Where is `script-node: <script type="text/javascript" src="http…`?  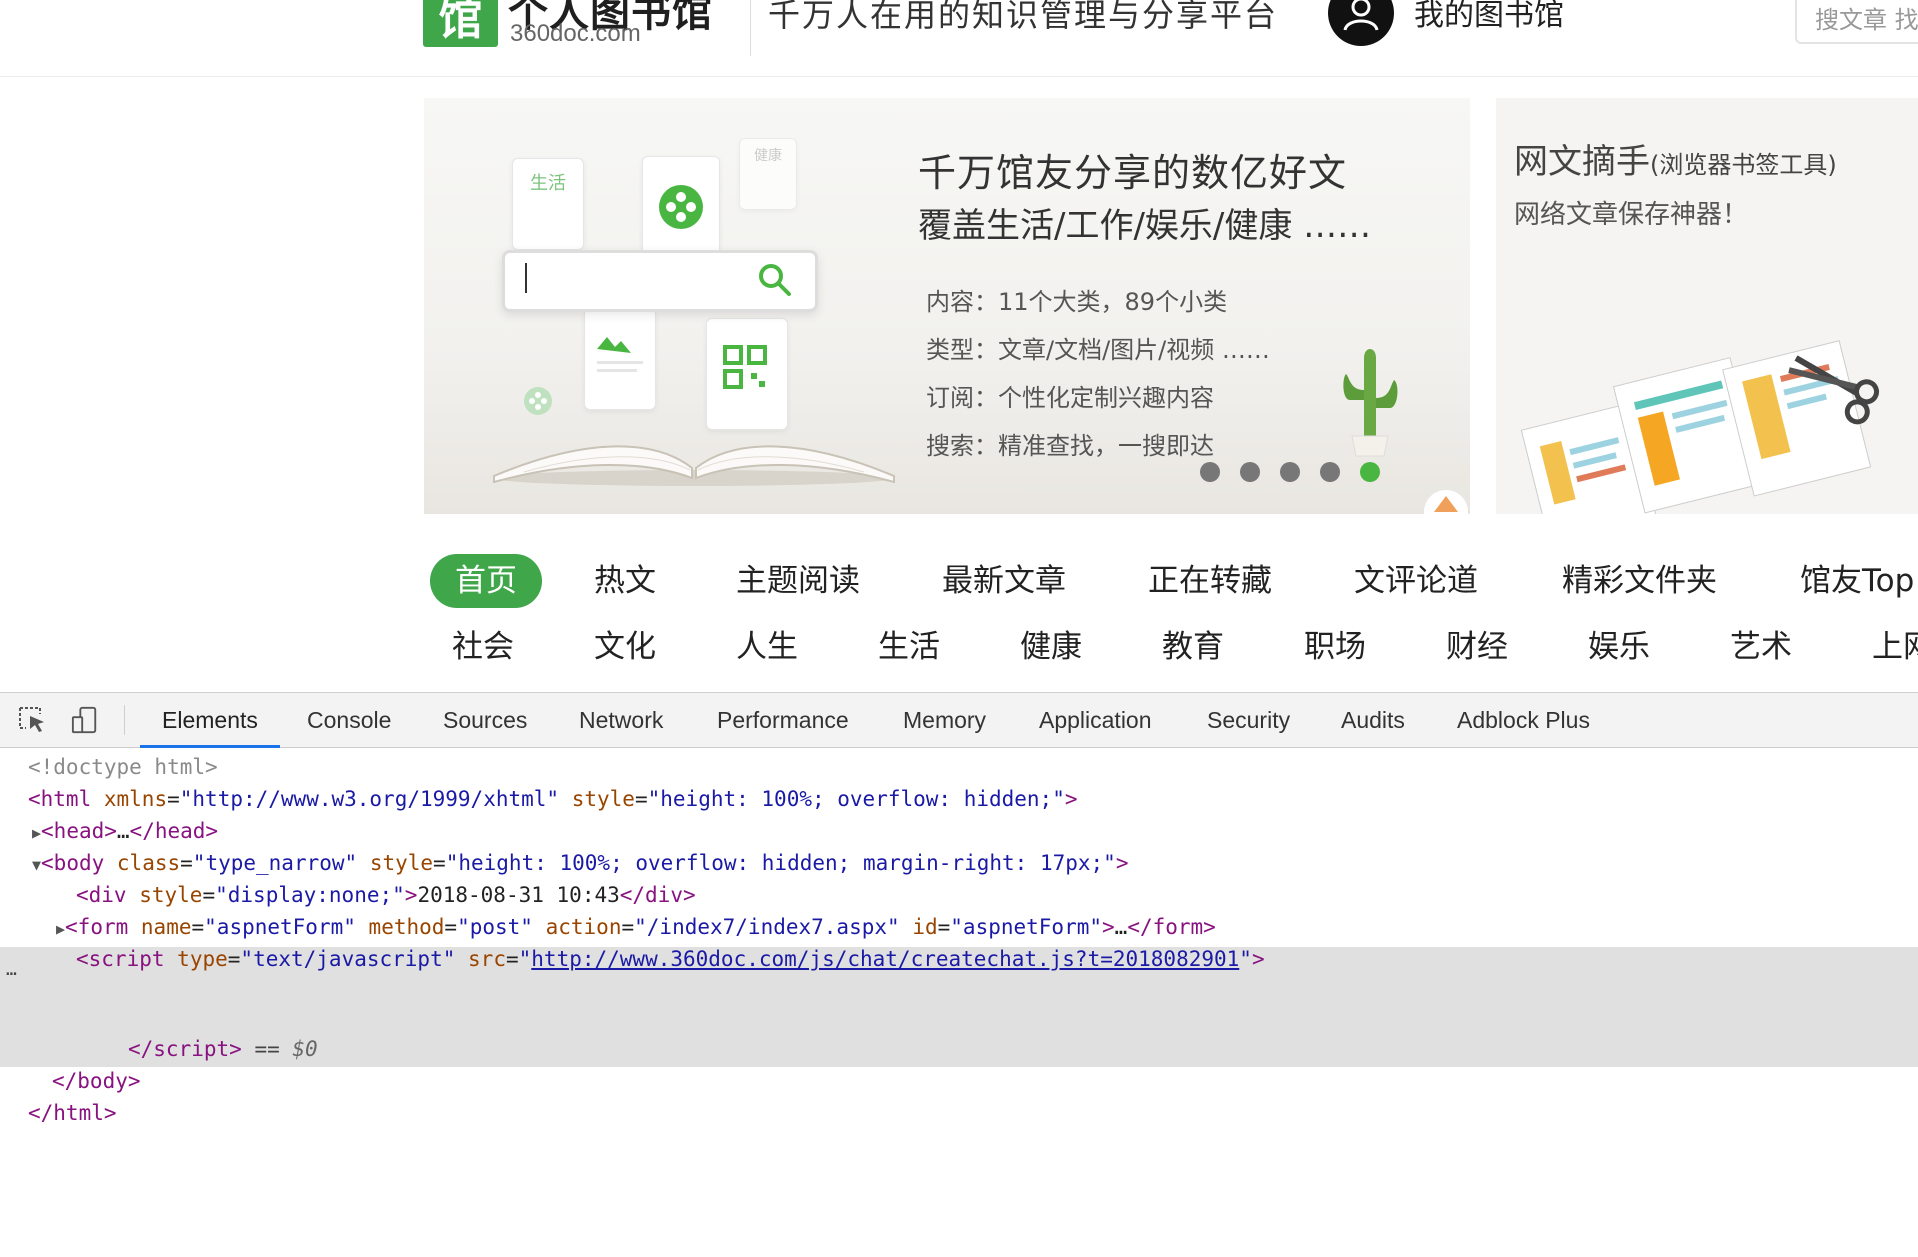
script-node: <script type="text/javascript" src="http… is located at coordinates (670, 959).